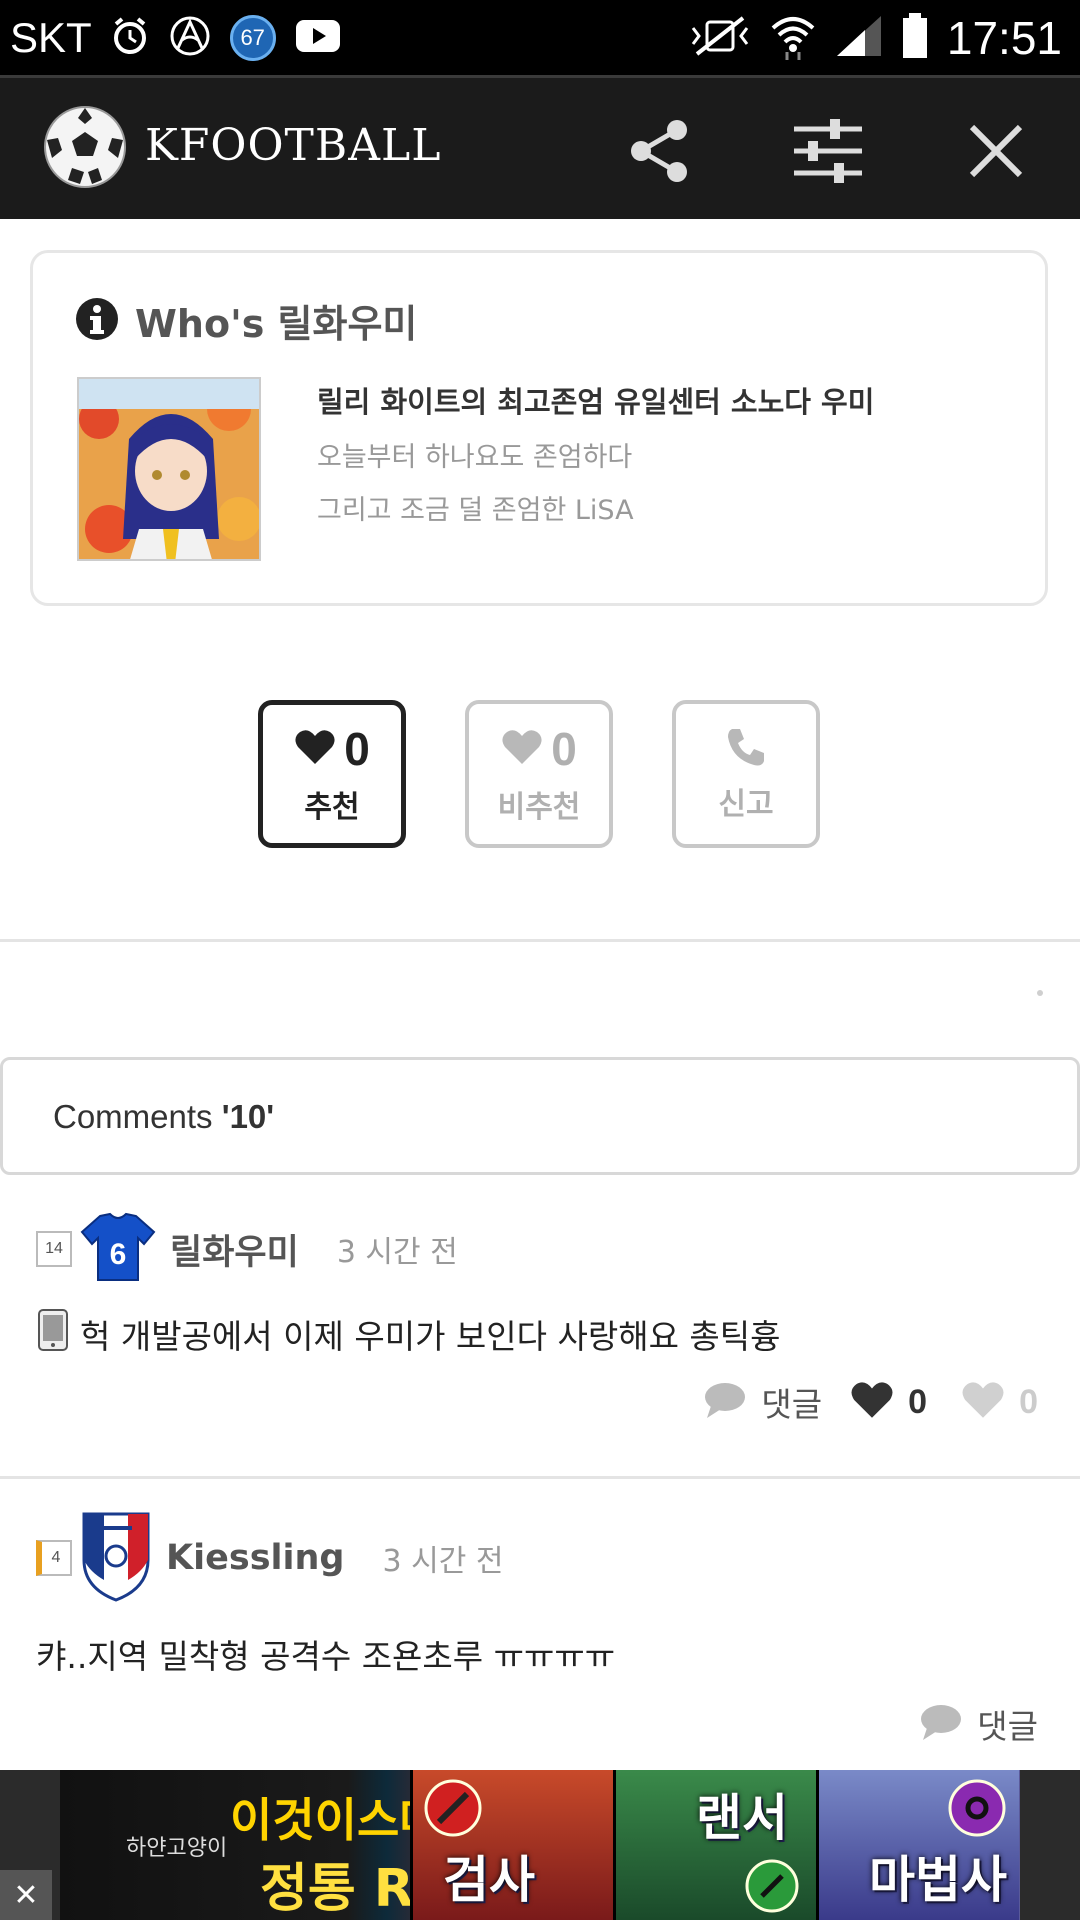 The width and height of the screenshot is (1080, 1920). Describe the element at coordinates (430, 1336) in the screenshot. I see `comment-text: 헉 개발공에서 이제 우미가 보인다 사랑해요 총틱흉` at that location.